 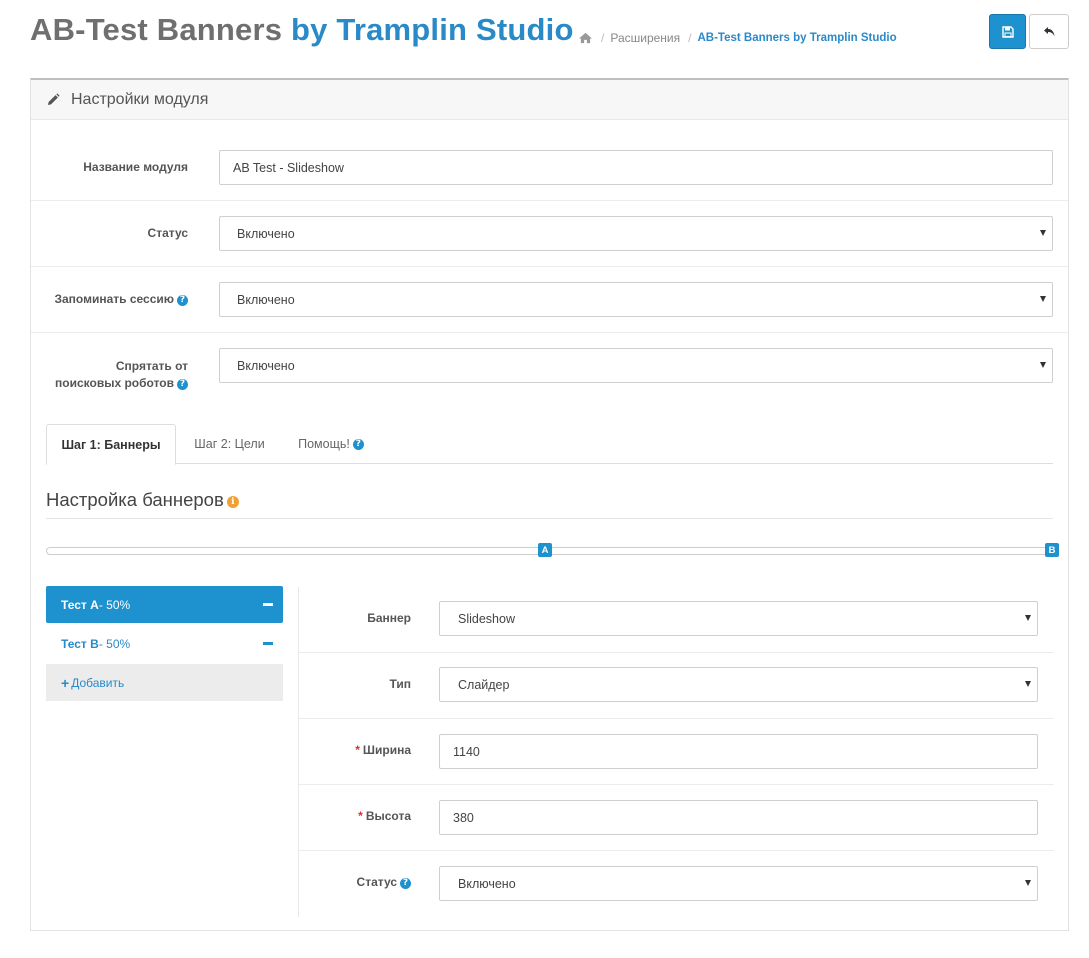 I want to click on variant-status-label: Статус?, so click(x=384, y=882).